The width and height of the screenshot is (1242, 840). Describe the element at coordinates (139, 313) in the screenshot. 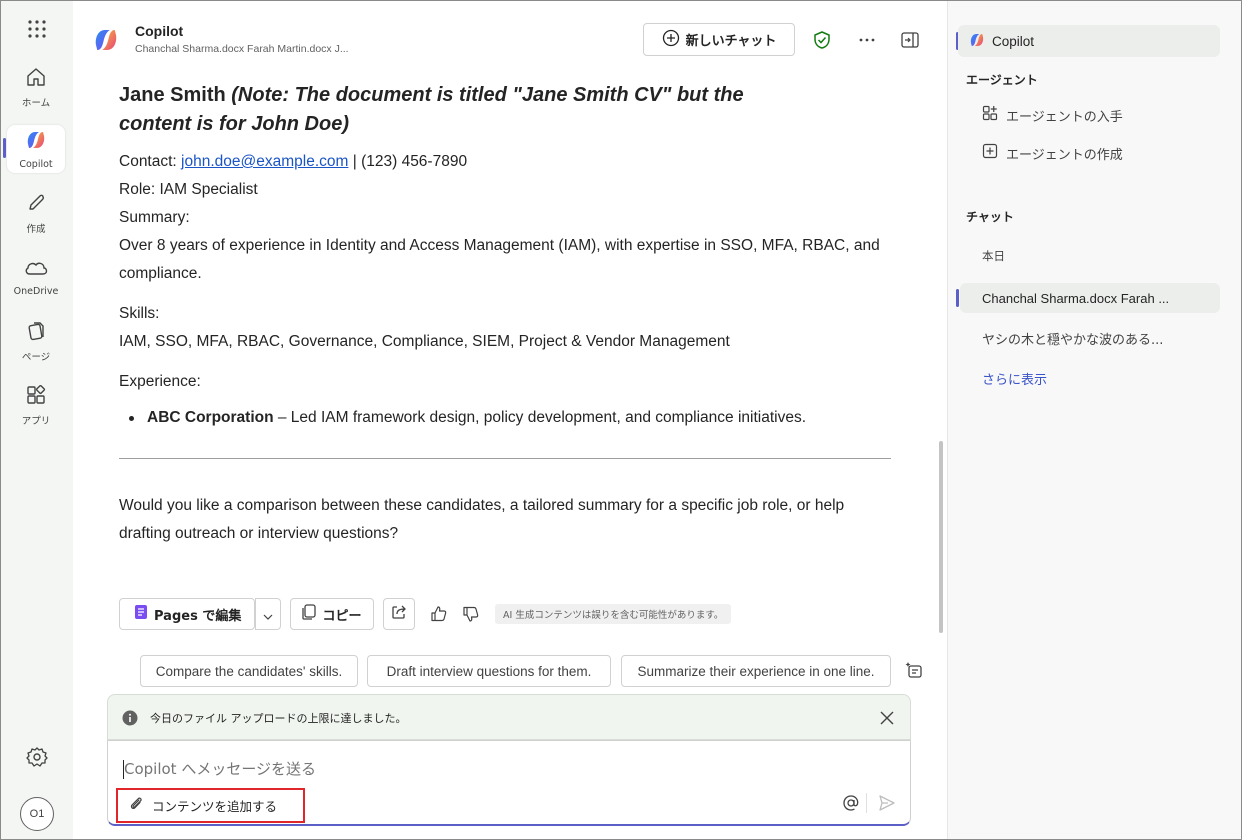

I see `skills-label: Skills:` at that location.